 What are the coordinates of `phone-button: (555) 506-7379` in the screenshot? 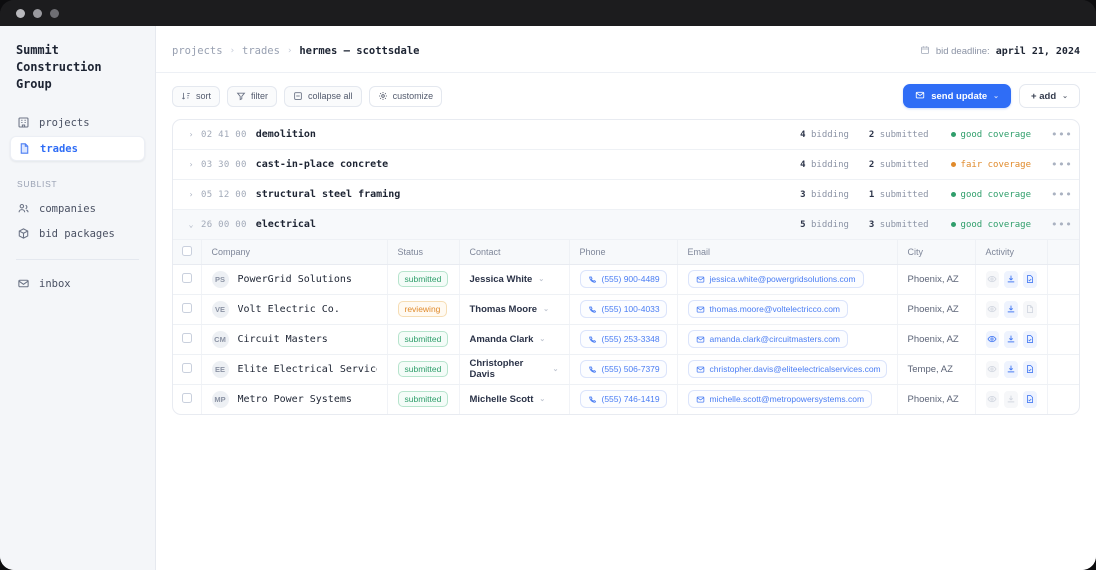 It's located at (623, 369).